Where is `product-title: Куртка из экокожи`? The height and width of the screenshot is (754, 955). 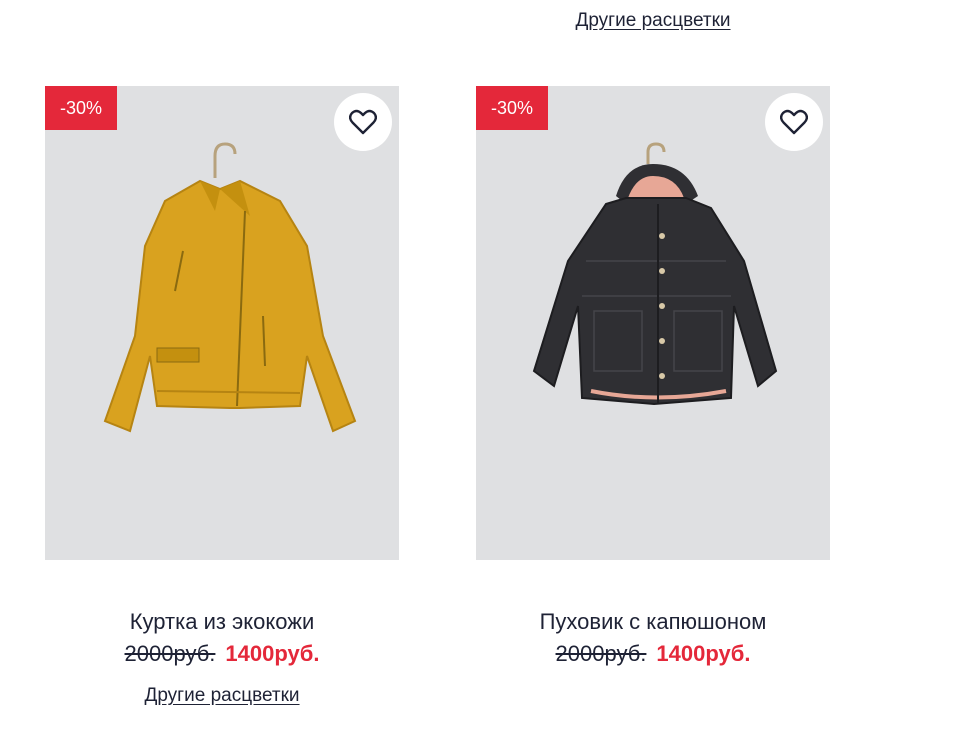 product-title: Куртка из экокожи is located at coordinates (222, 622).